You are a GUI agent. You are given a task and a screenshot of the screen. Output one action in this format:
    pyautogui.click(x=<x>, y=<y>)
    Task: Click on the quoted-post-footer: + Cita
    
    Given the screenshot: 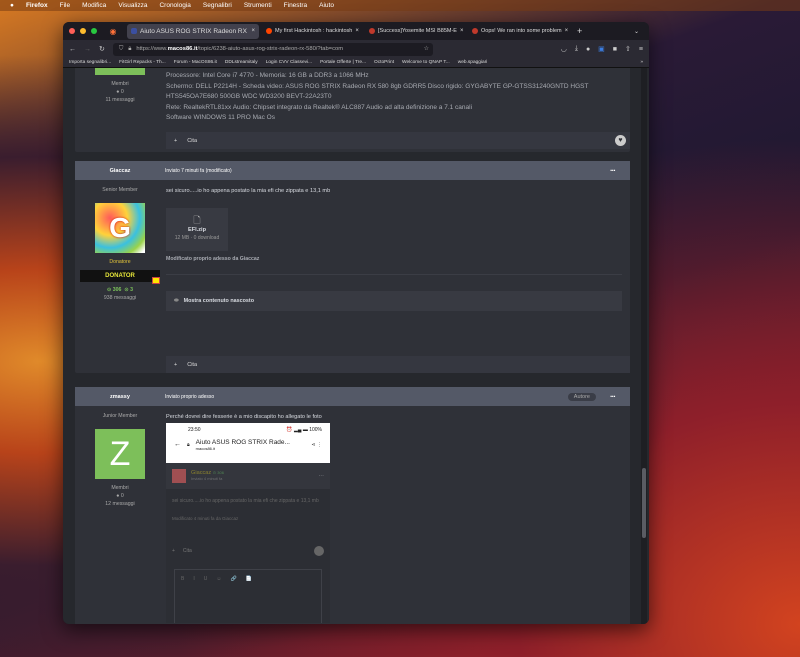 What is the action you would take?
    pyautogui.click(x=248, y=551)
    